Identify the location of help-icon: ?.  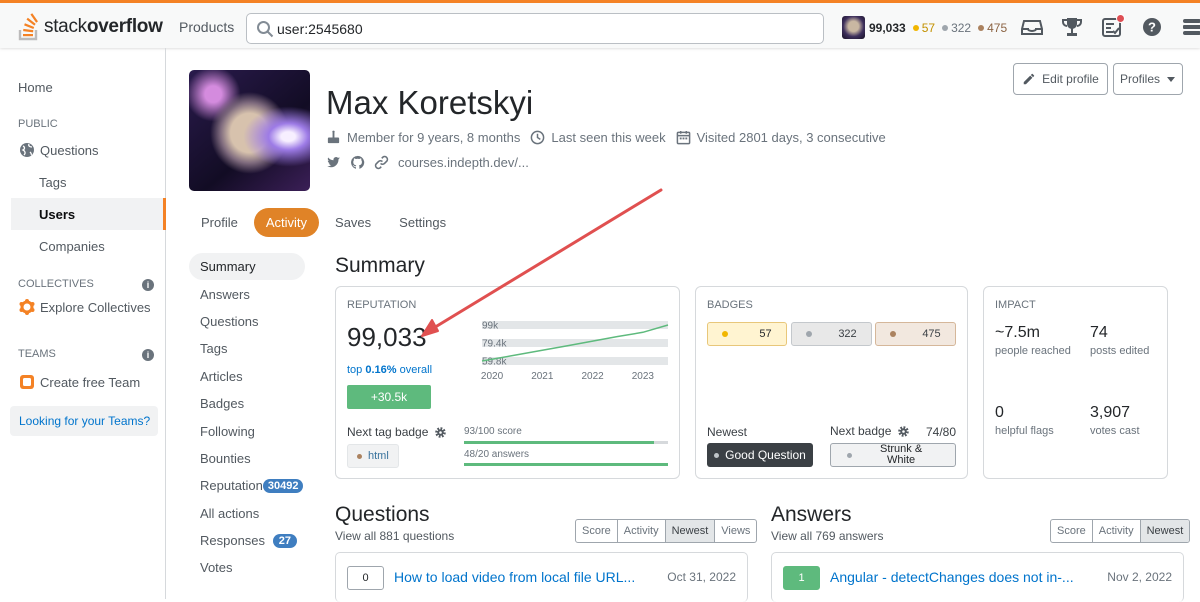
(1152, 27).